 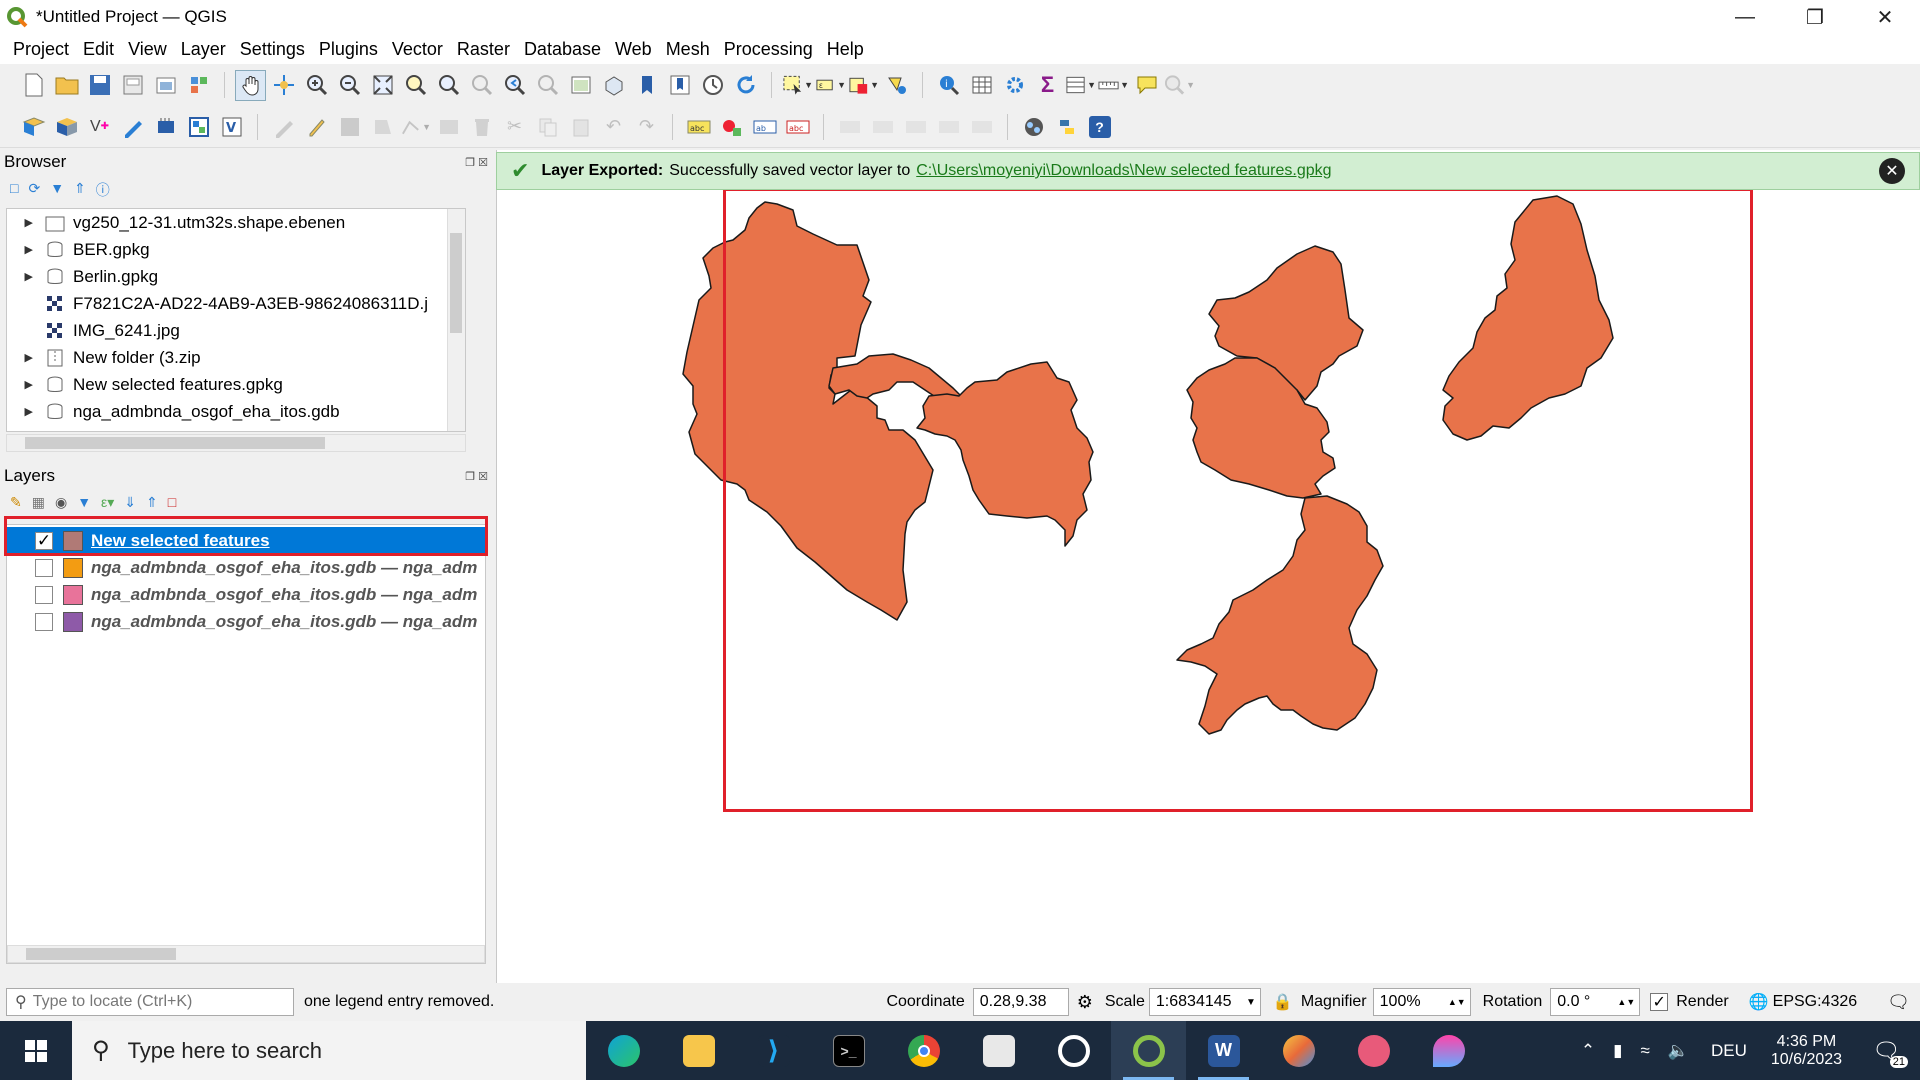 What do you see at coordinates (1588, 1051) in the screenshot?
I see `chevron-up-icon: ⌃` at bounding box center [1588, 1051].